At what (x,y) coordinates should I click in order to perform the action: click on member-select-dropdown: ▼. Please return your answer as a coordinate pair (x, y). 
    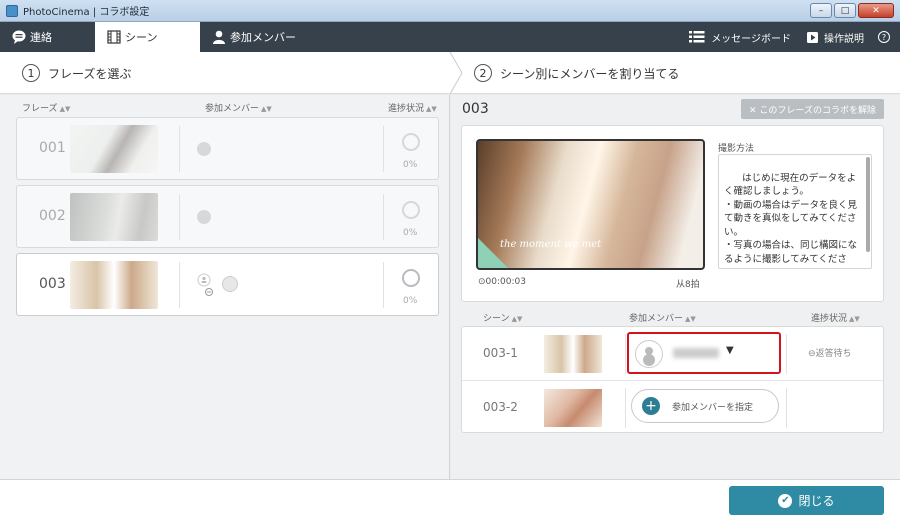
    Looking at the image, I should click on (704, 353).